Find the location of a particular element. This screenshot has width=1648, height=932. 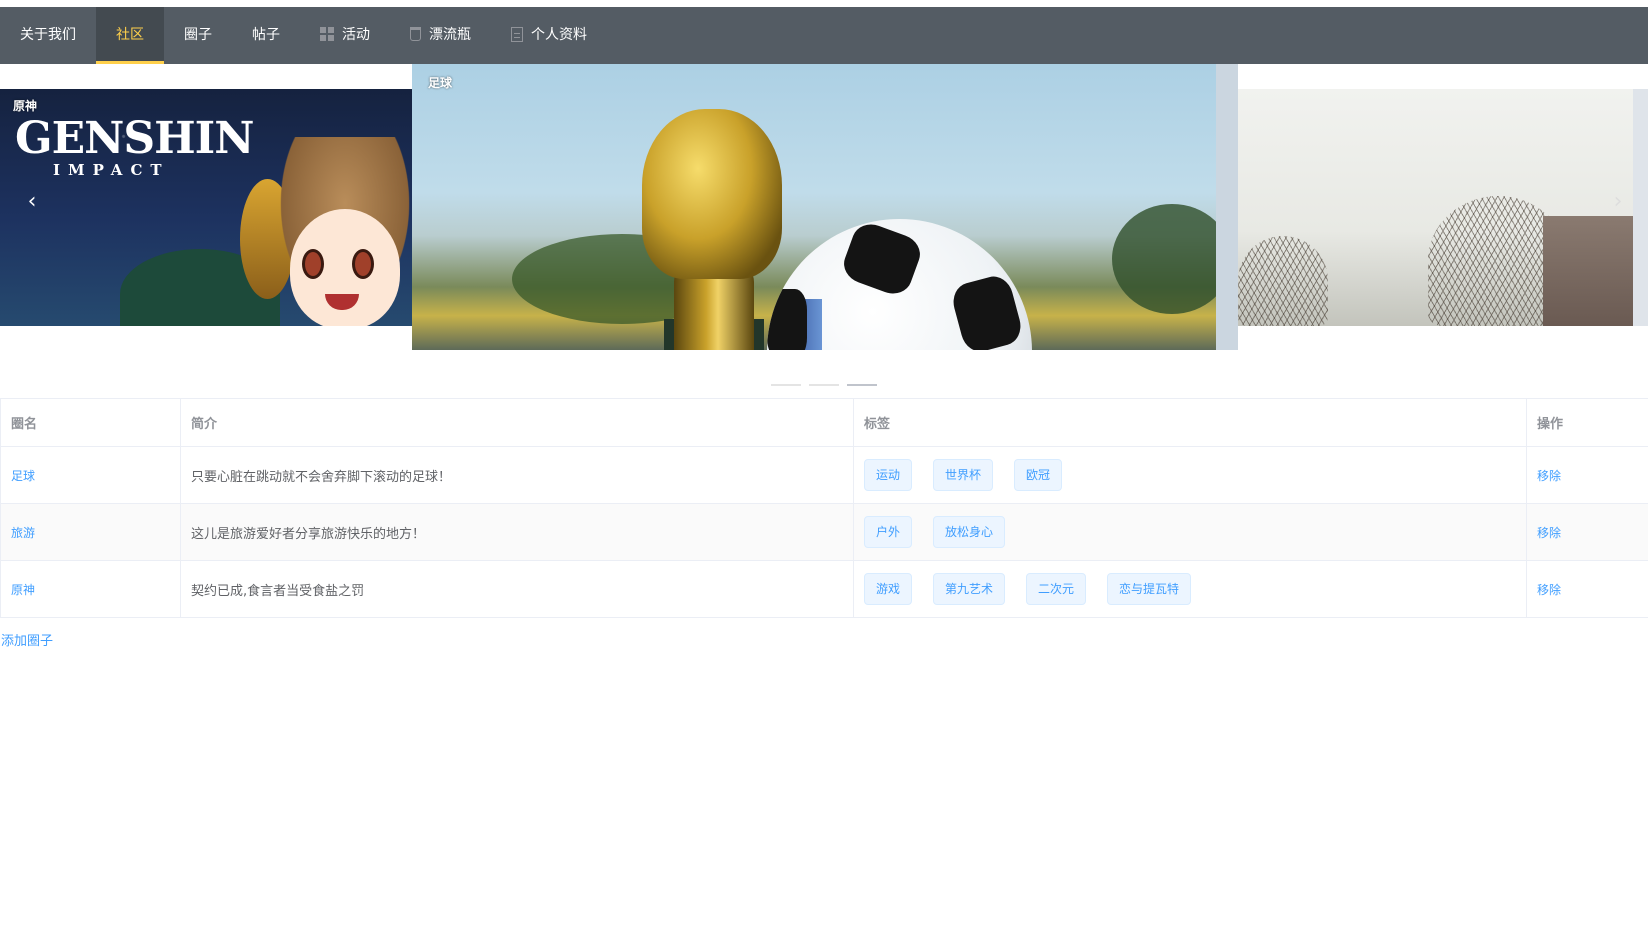

top-nav: 关于我们 社区 圈子 帖子 活动 漂流瓶 个人资料 is located at coordinates (824, 35).